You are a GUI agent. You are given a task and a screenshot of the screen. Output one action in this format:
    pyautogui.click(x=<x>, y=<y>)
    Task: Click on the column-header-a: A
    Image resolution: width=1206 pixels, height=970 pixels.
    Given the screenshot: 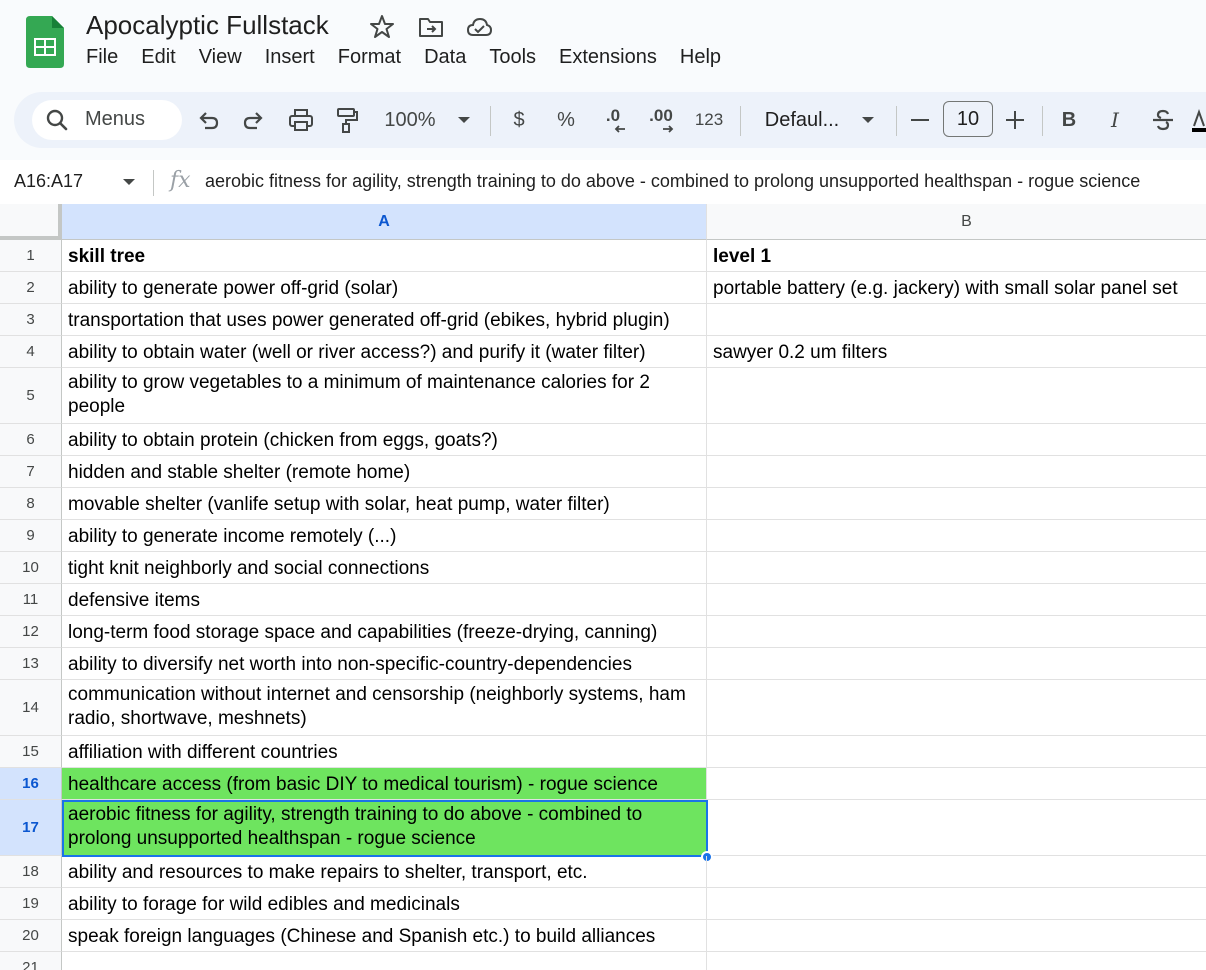 What is the action you would take?
    pyautogui.click(x=384, y=222)
    